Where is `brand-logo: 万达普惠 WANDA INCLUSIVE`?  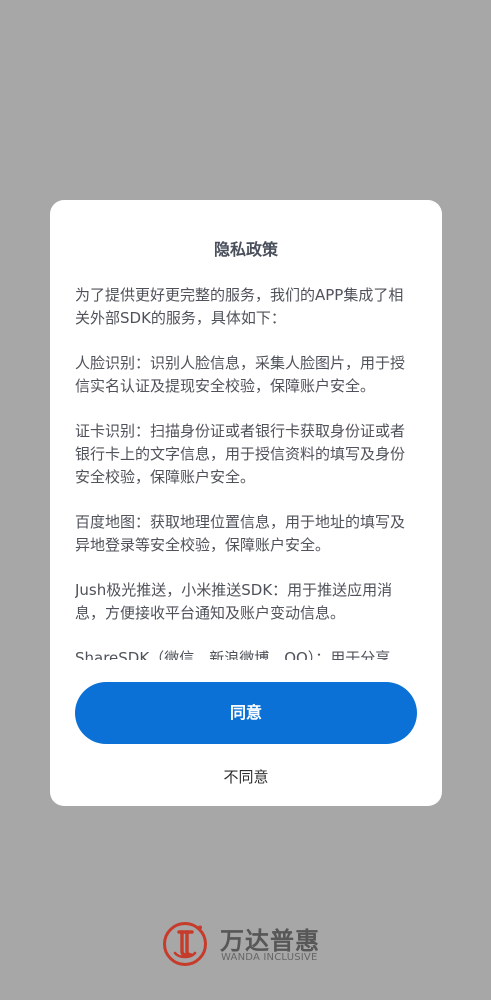 brand-logo: 万达普惠 WANDA INCLUSIVE is located at coordinates (251, 944).